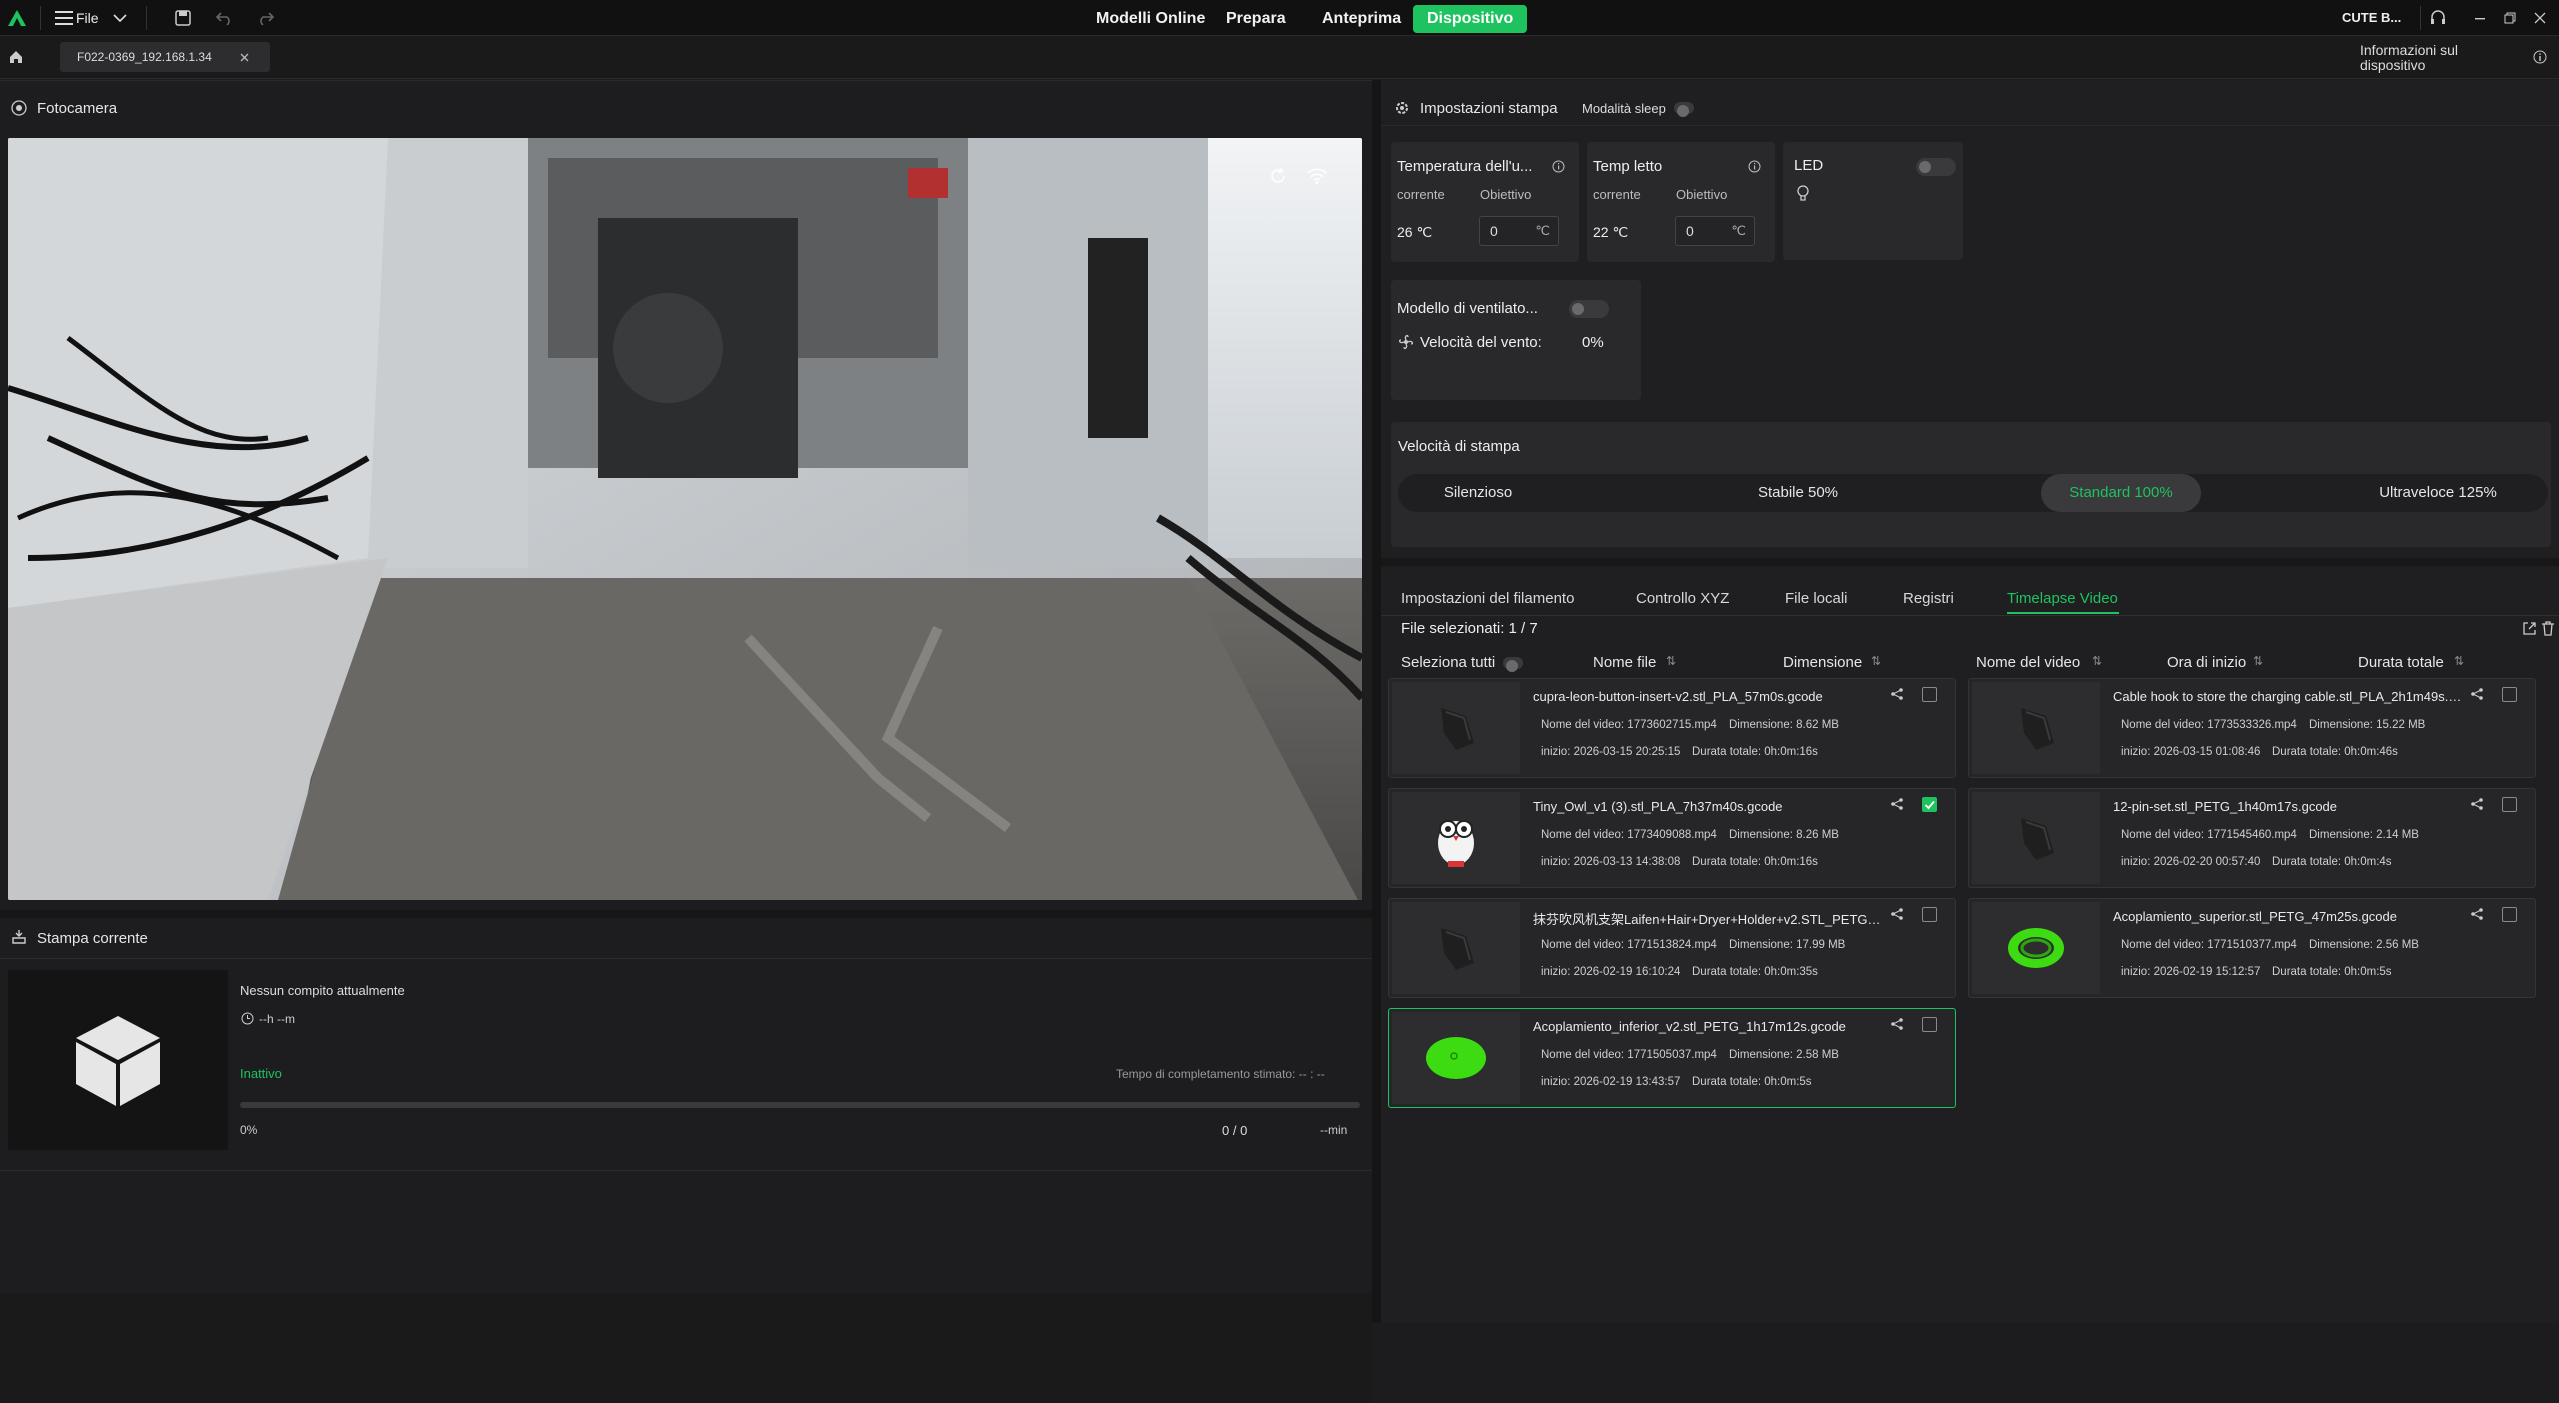 This screenshot has height=1403, width=2559. Describe the element at coordinates (87, 18) in the screenshot. I see `file-menu: File` at that location.